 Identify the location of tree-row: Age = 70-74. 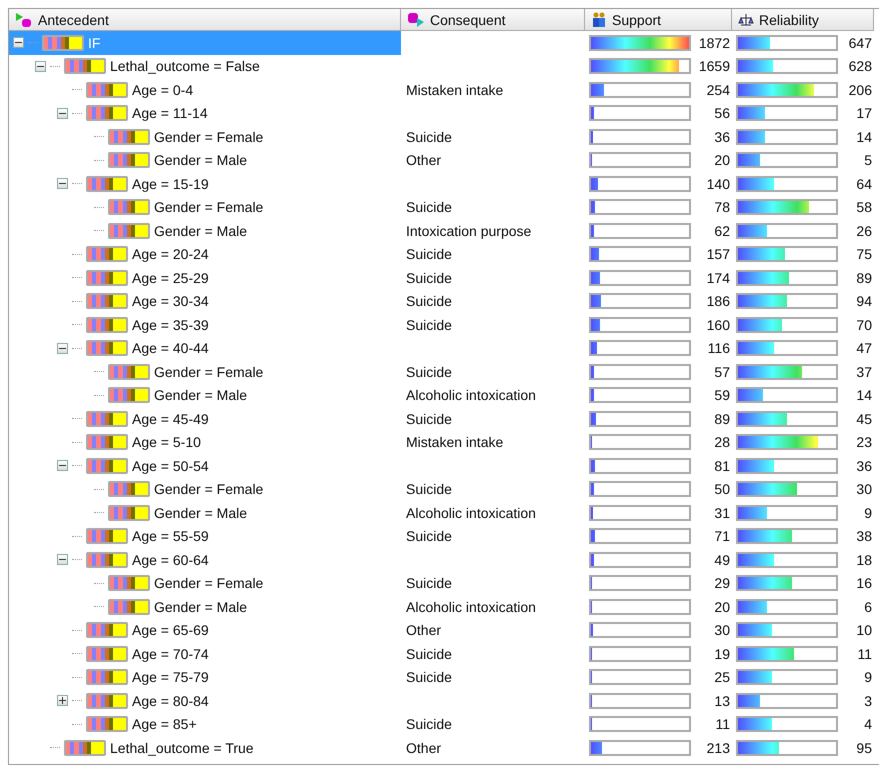
(205, 654).